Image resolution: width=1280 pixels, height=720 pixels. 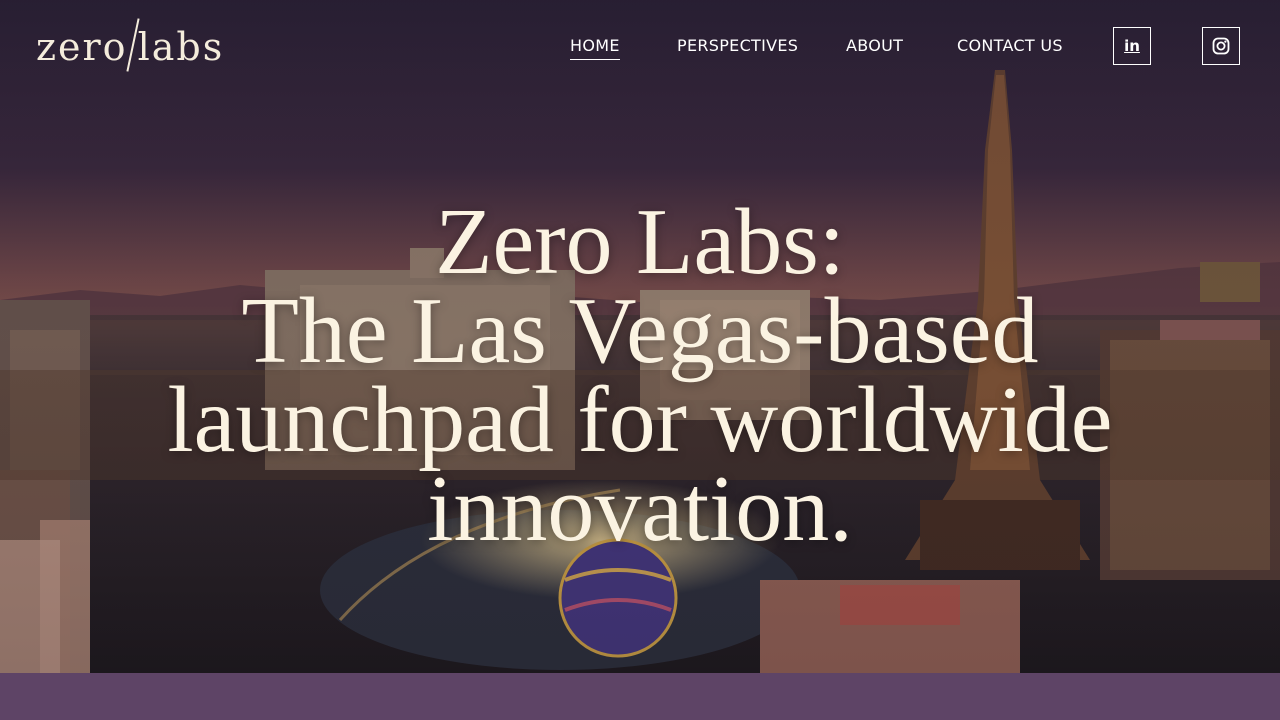 What do you see at coordinates (181, 47) in the screenshot?
I see `logo-text-right: labs` at bounding box center [181, 47].